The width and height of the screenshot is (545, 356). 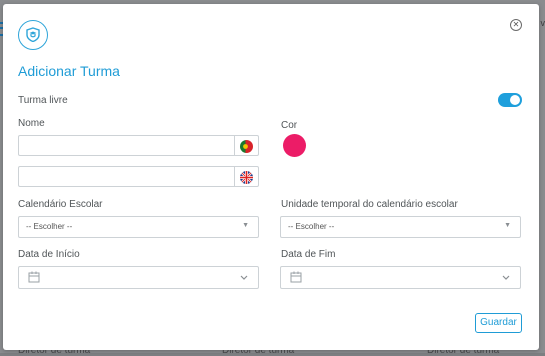 What do you see at coordinates (49, 226) in the screenshot?
I see `school-calendar-value: -- Escolher --` at bounding box center [49, 226].